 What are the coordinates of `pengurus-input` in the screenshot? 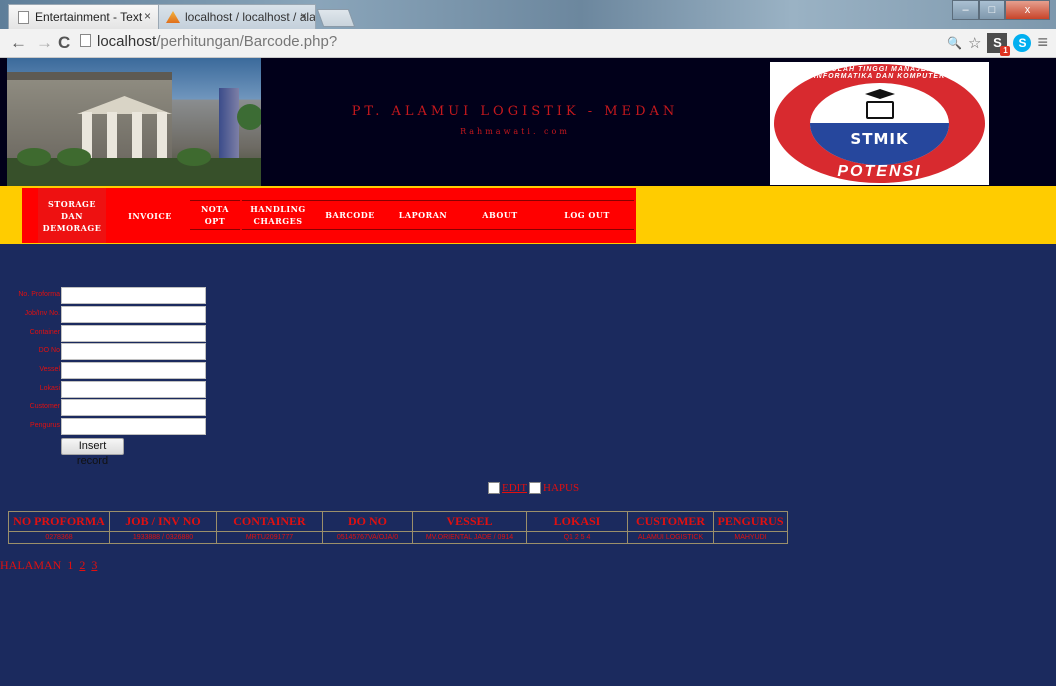 It's located at (133, 426).